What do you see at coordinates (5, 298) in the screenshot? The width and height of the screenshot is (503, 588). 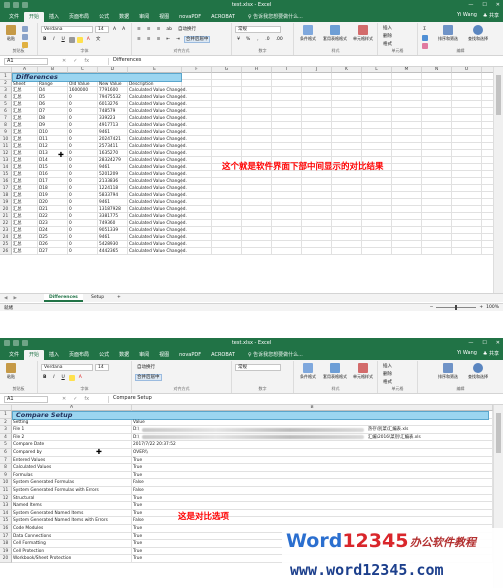 I see `sheet-prev-icon: ◀` at bounding box center [5, 298].